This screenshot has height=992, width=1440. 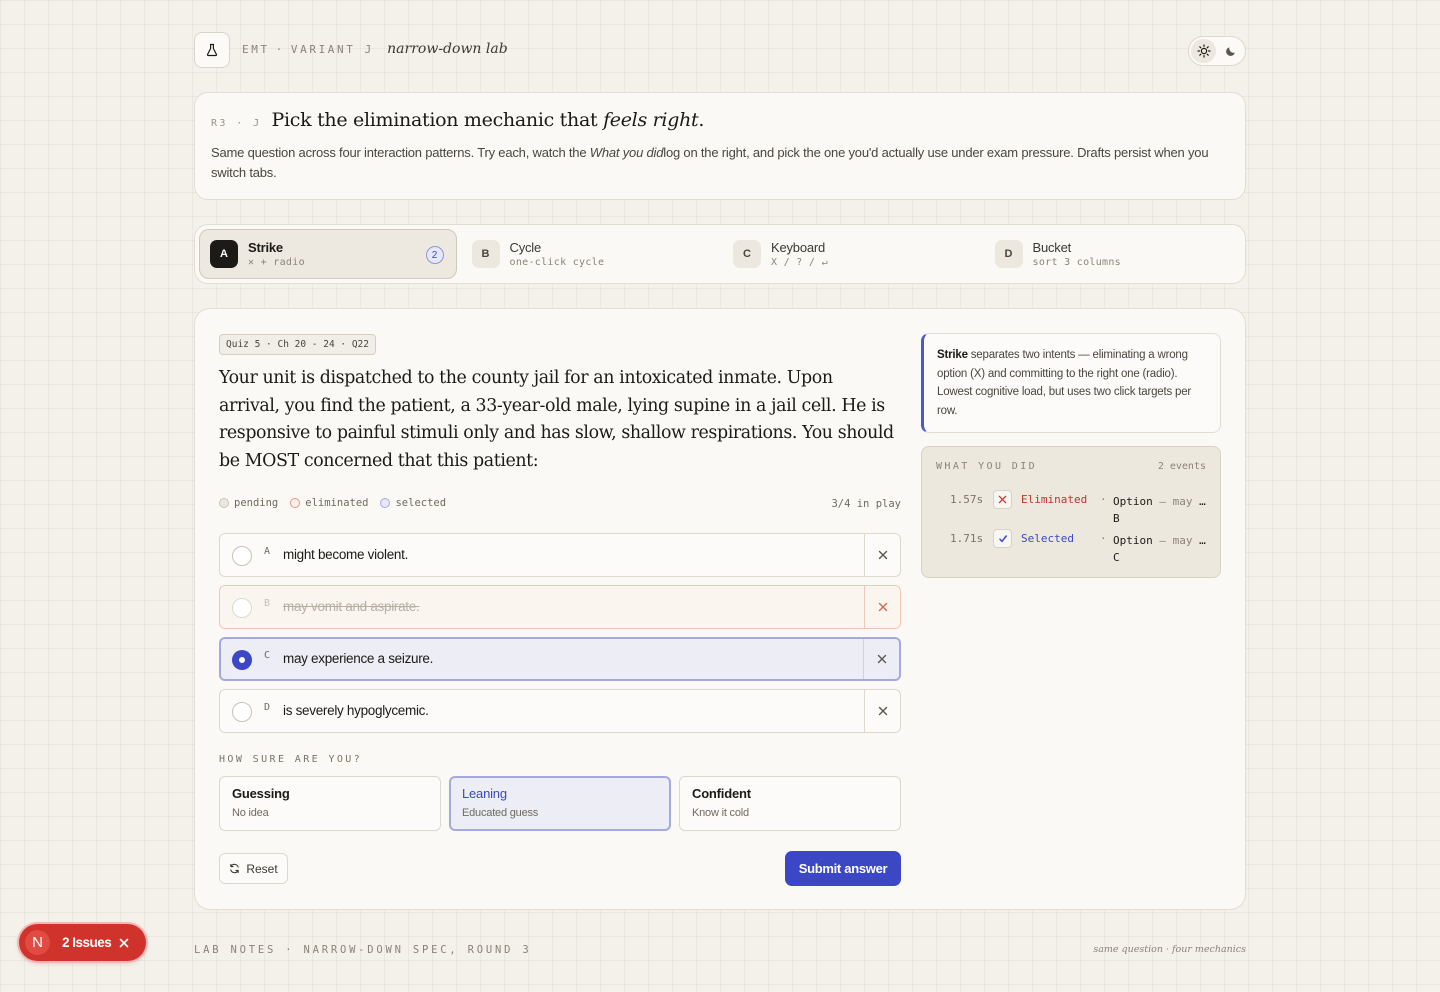 I want to click on tab-subtitle: X / ? / ↵, so click(x=799, y=262).